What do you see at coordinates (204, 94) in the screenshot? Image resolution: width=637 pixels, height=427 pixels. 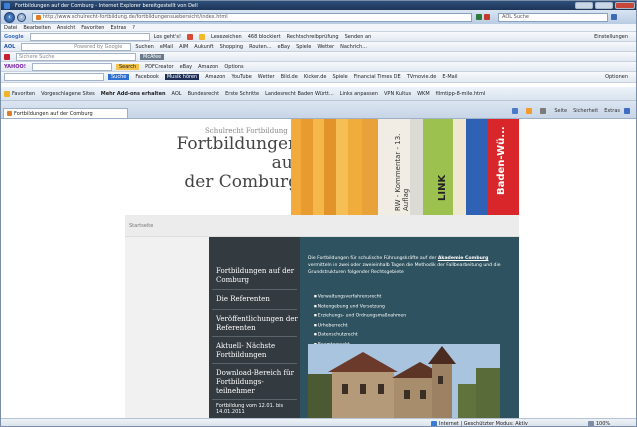 I see `fav-bundesrecht: Bundesrecht` at bounding box center [204, 94].